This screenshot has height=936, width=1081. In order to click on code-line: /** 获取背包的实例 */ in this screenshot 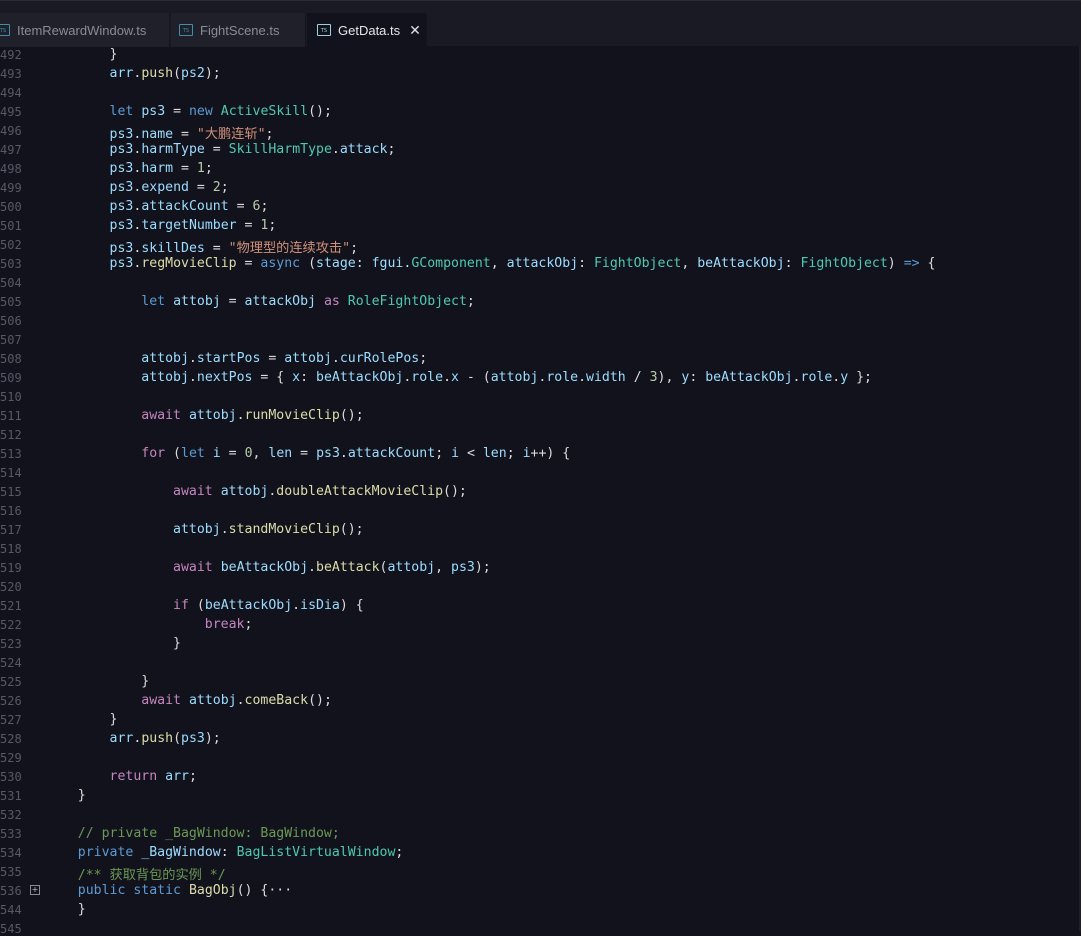, I will do `click(136, 873)`.